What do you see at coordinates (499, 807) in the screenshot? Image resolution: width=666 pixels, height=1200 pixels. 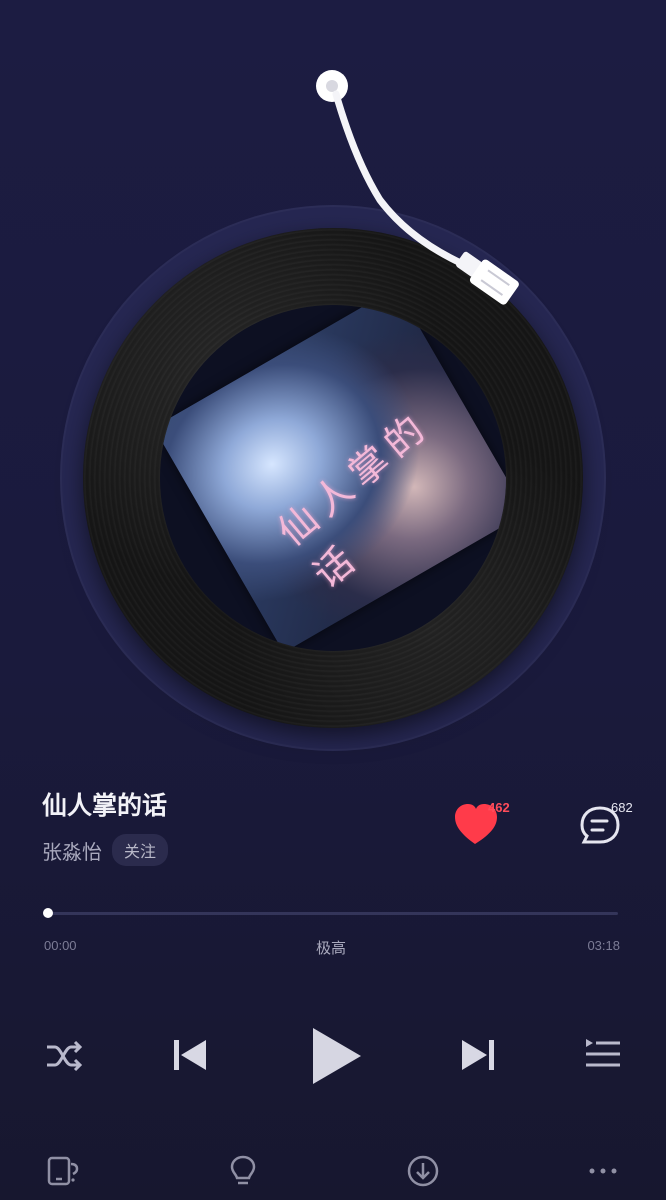 I see `like-count: 462` at bounding box center [499, 807].